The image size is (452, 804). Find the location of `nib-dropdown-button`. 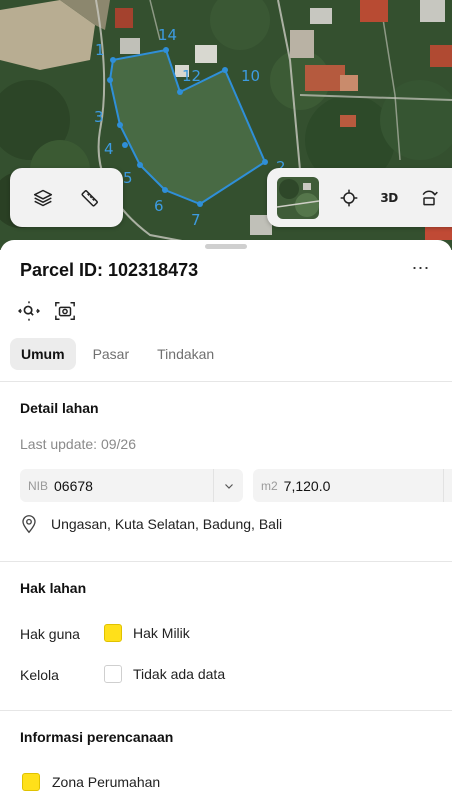

nib-dropdown-button is located at coordinates (228, 485).